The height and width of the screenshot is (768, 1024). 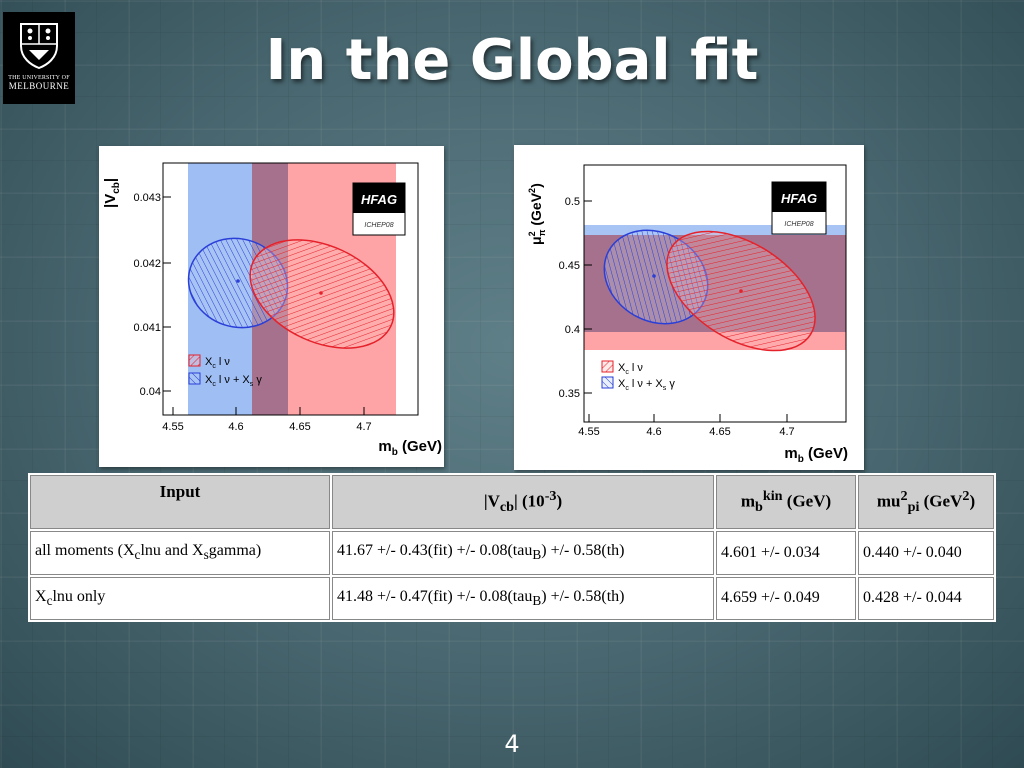 What do you see at coordinates (147, 264) in the screenshot?
I see `y-tick-label: 0.042` at bounding box center [147, 264].